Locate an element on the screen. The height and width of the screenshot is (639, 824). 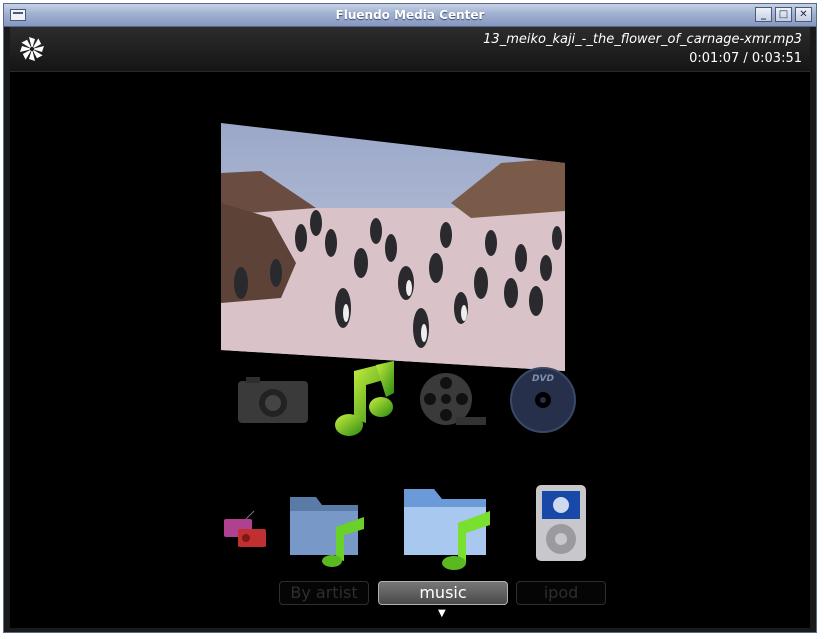
selection-down-arrow-icon: ▼ is located at coordinates (442, 613).